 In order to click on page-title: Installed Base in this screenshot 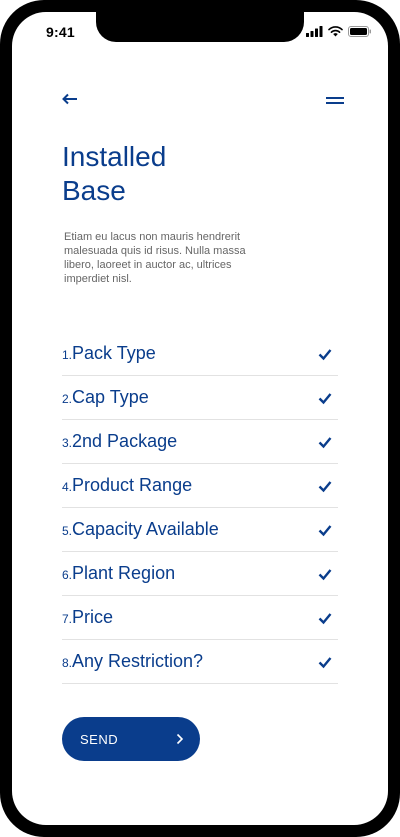, I will do `click(152, 174)`.